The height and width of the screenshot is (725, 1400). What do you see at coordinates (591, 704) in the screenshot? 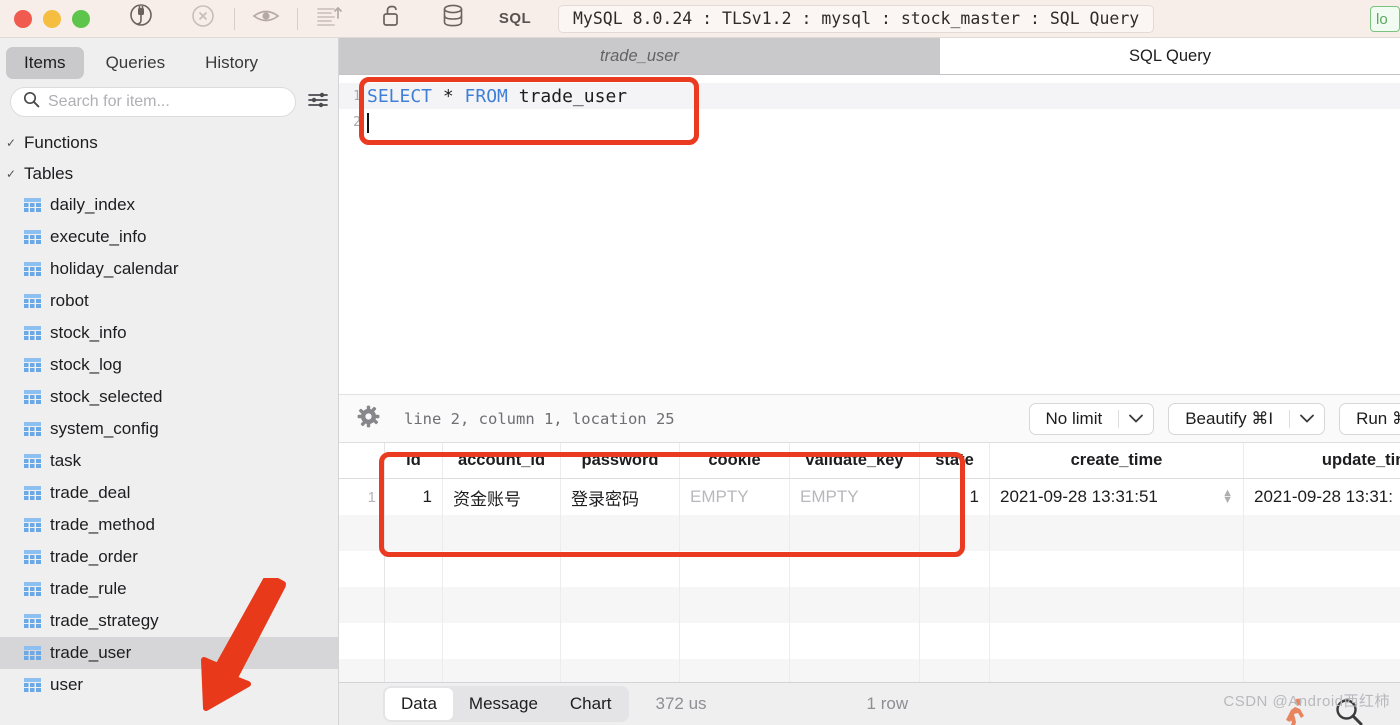
I see `tab-chart: Chart` at bounding box center [591, 704].